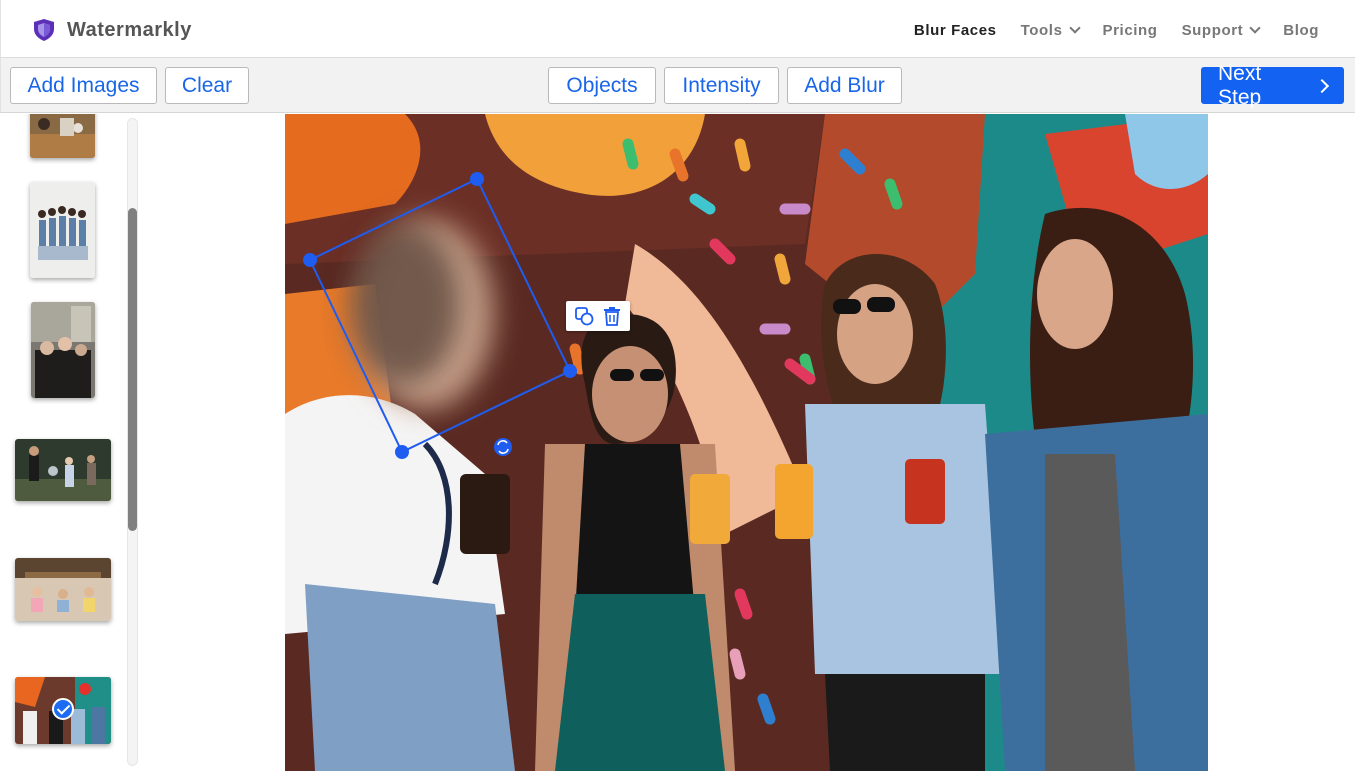 The width and height of the screenshot is (1355, 771). I want to click on intensity-button: Intensity, so click(721, 85).